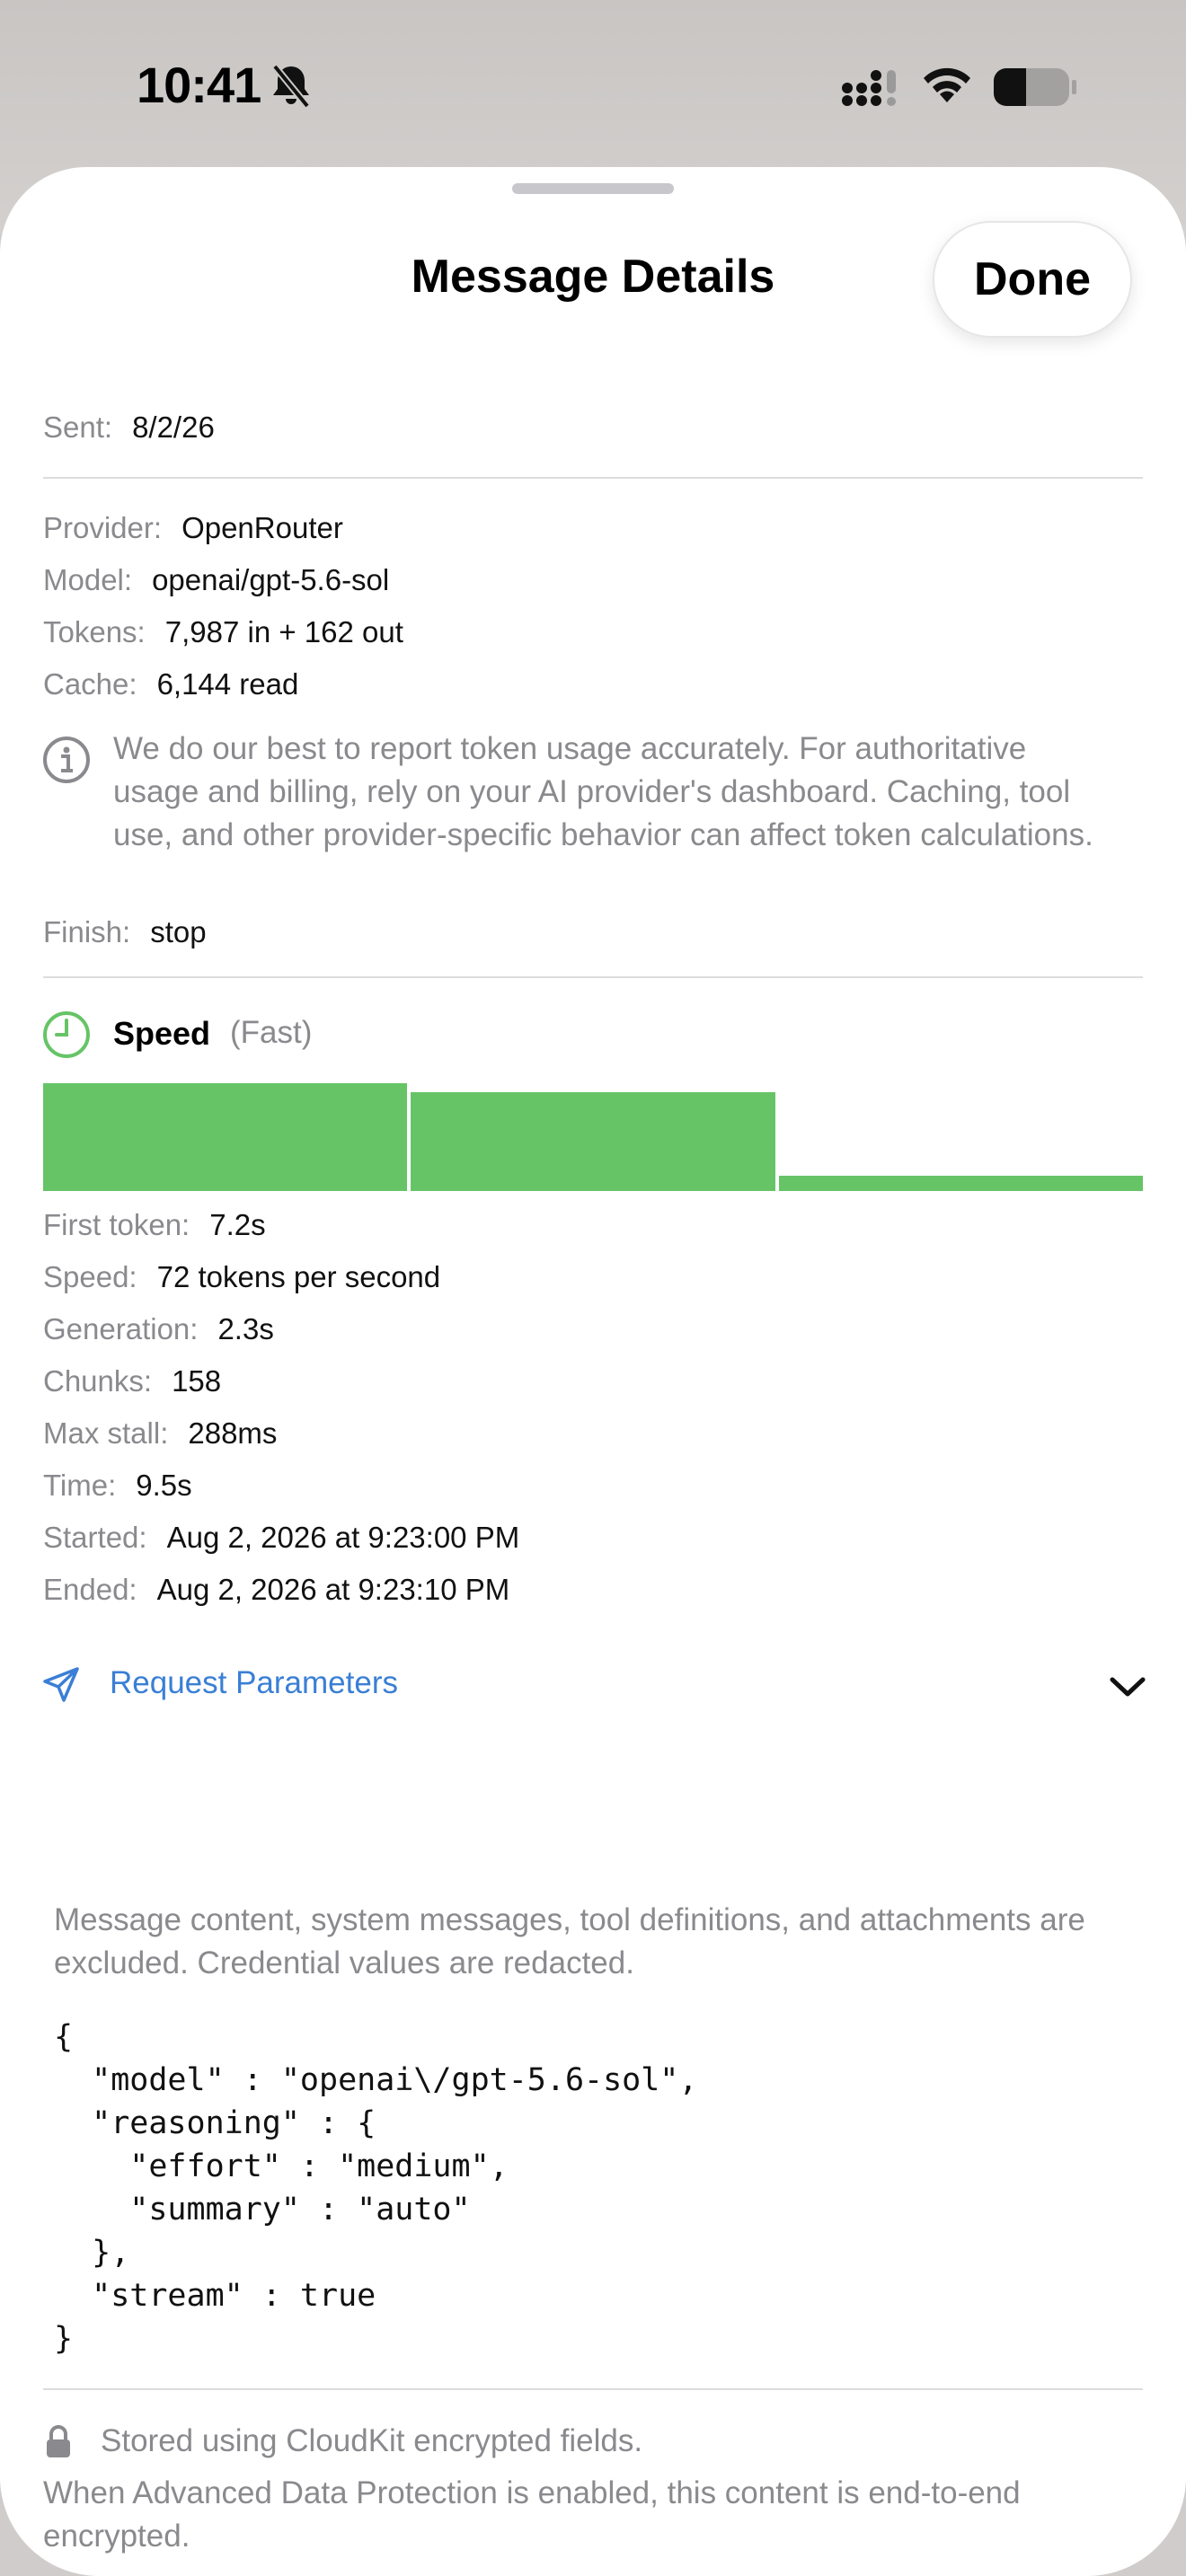 This screenshot has width=1186, height=2576. I want to click on finish-row: Finish: stop, so click(125, 932).